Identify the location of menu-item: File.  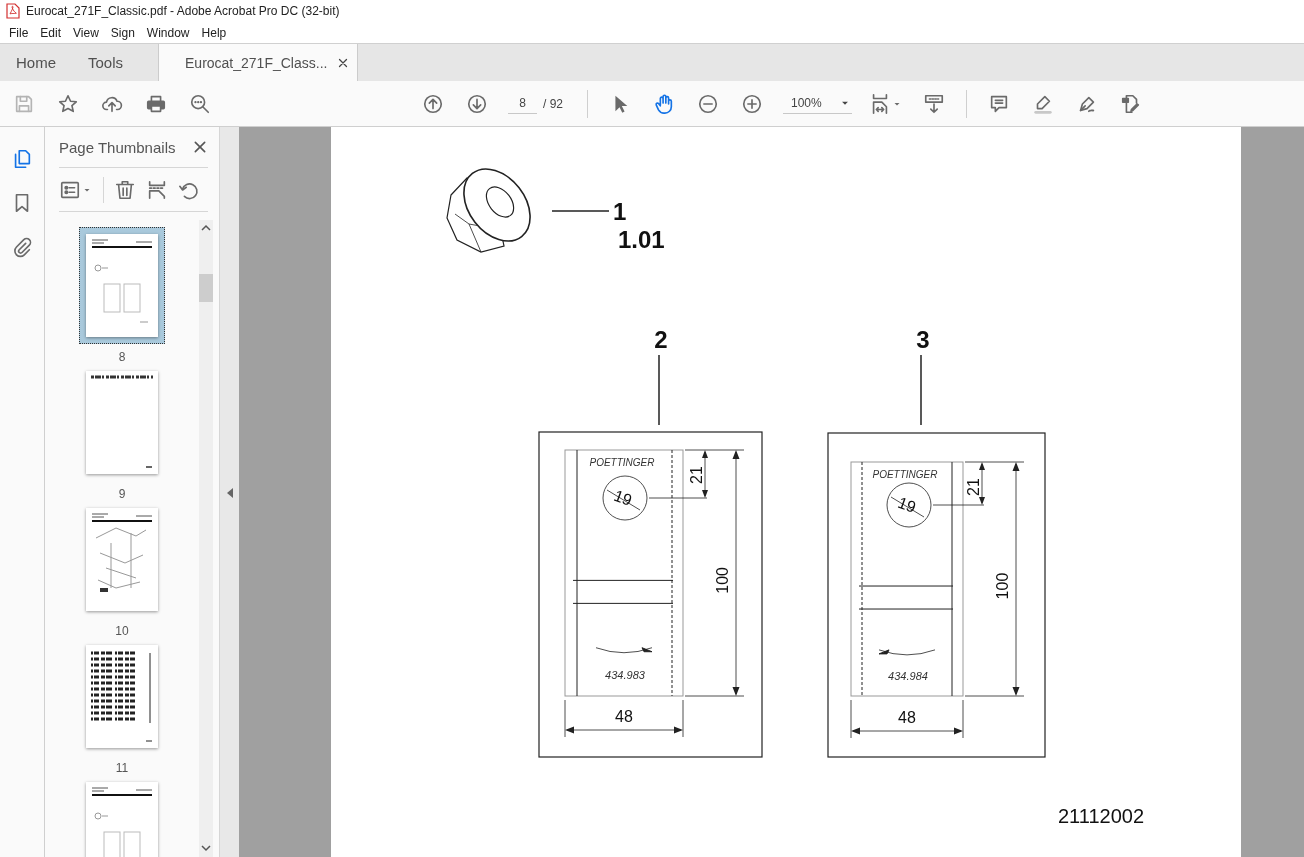
(19, 32).